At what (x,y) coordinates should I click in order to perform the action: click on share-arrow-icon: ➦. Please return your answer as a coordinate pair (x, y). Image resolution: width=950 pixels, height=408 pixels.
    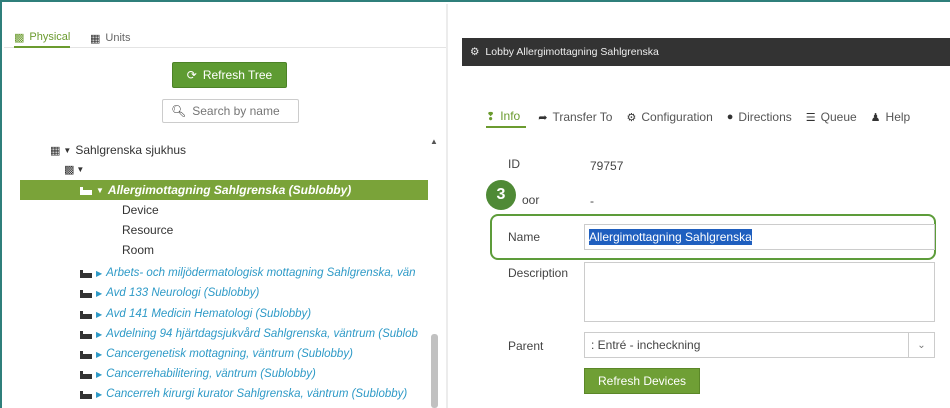
    Looking at the image, I should click on (543, 117).